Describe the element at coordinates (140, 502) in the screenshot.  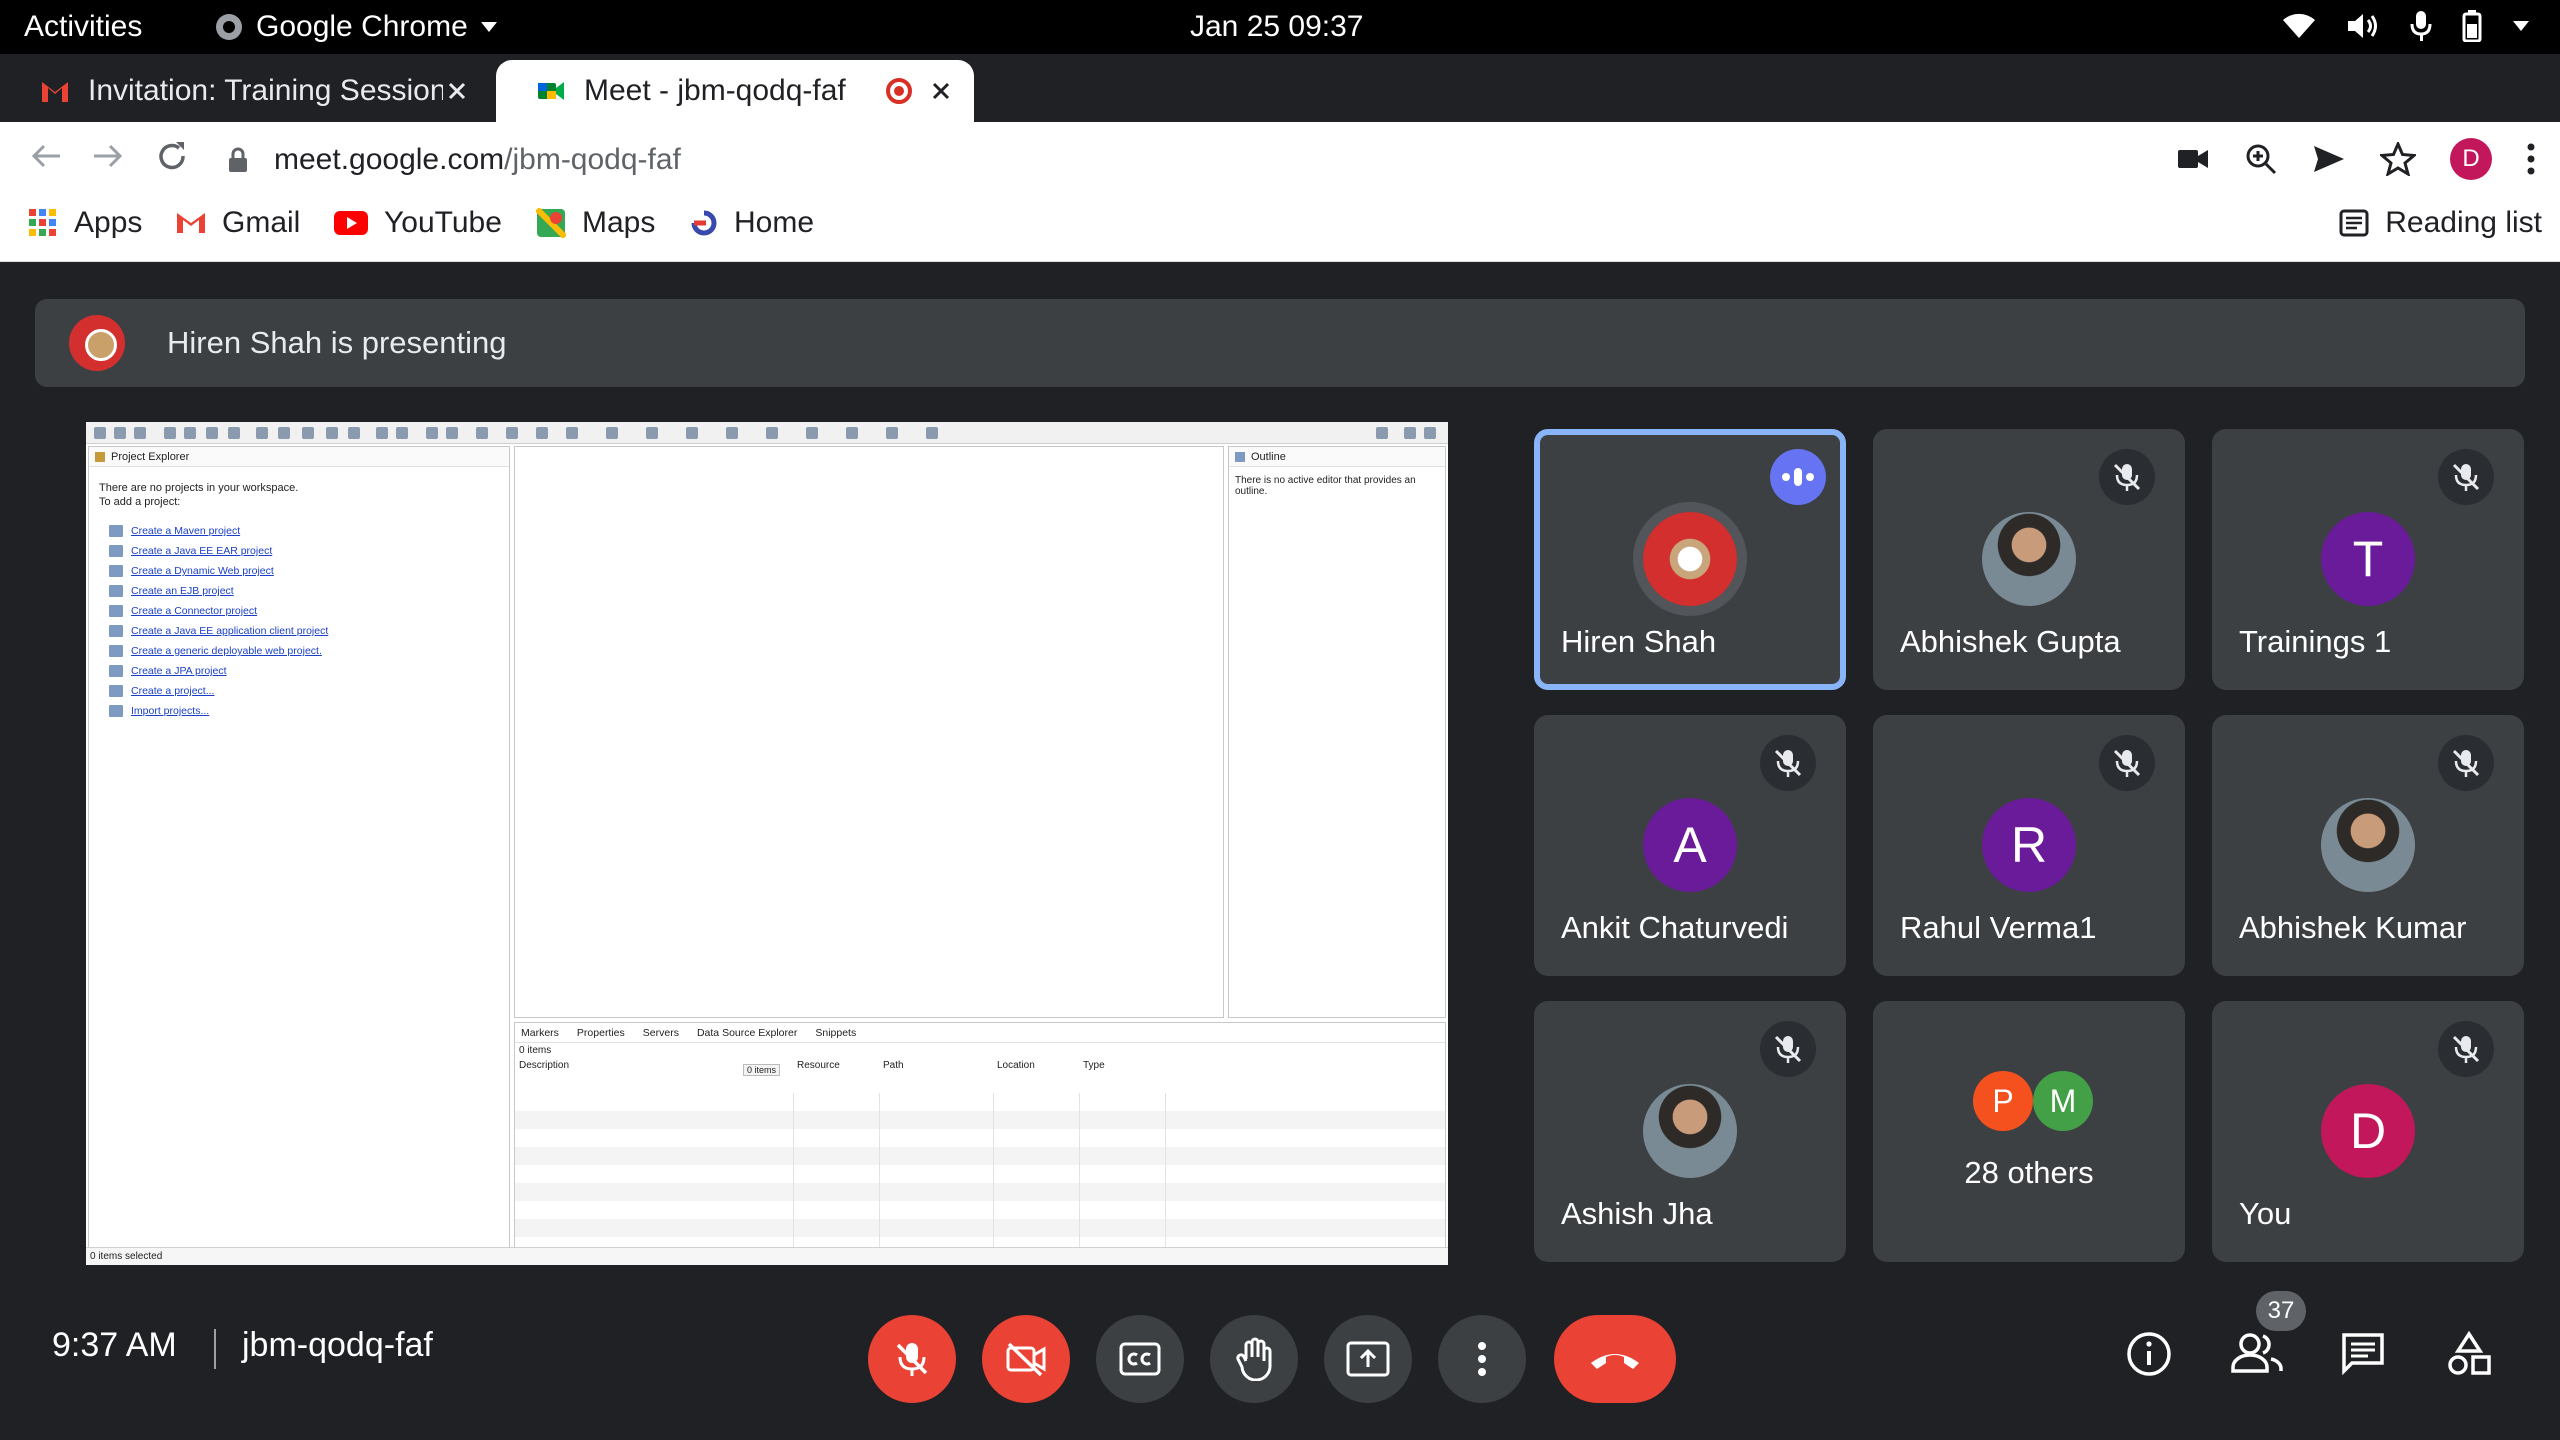
I see `intro-line: To add a project:` at that location.